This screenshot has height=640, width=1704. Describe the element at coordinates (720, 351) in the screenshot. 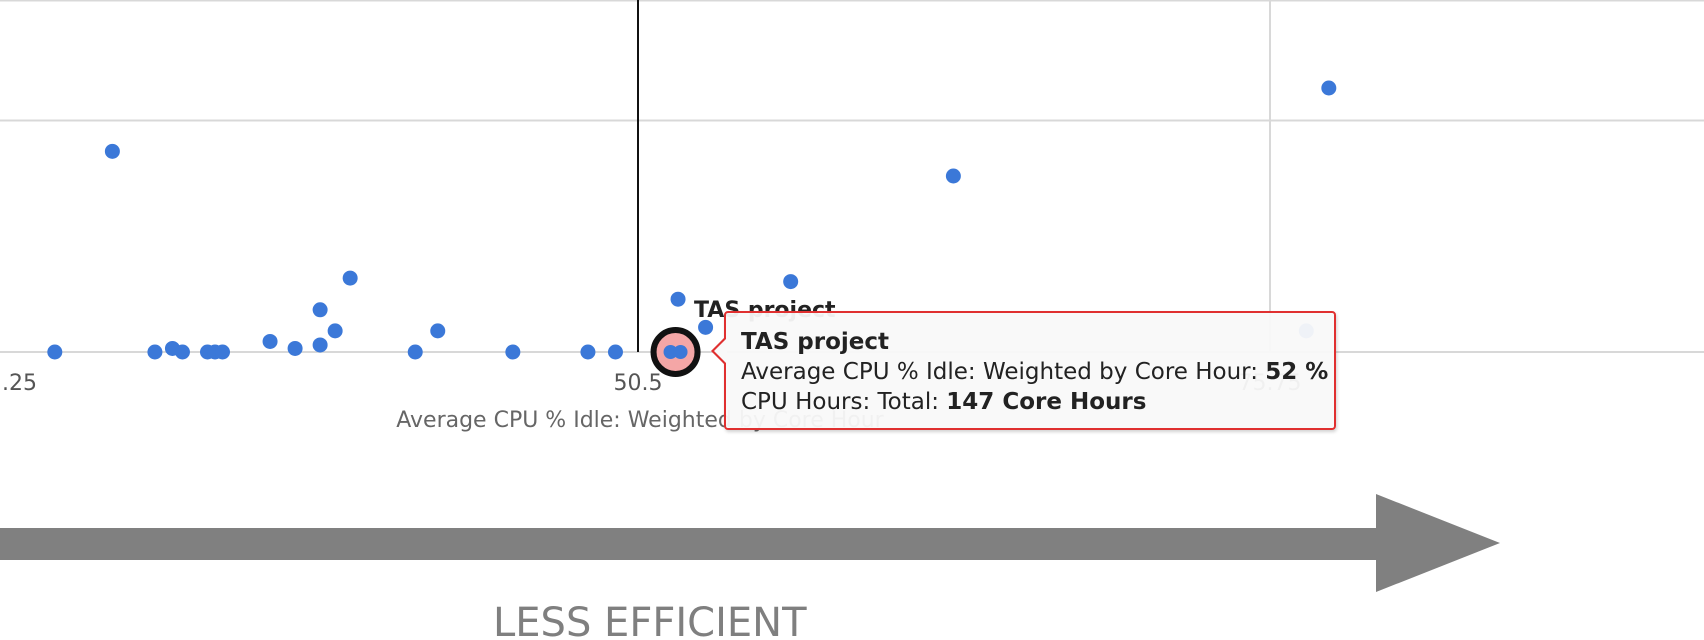

I see `tooltip-caret-inner` at that location.